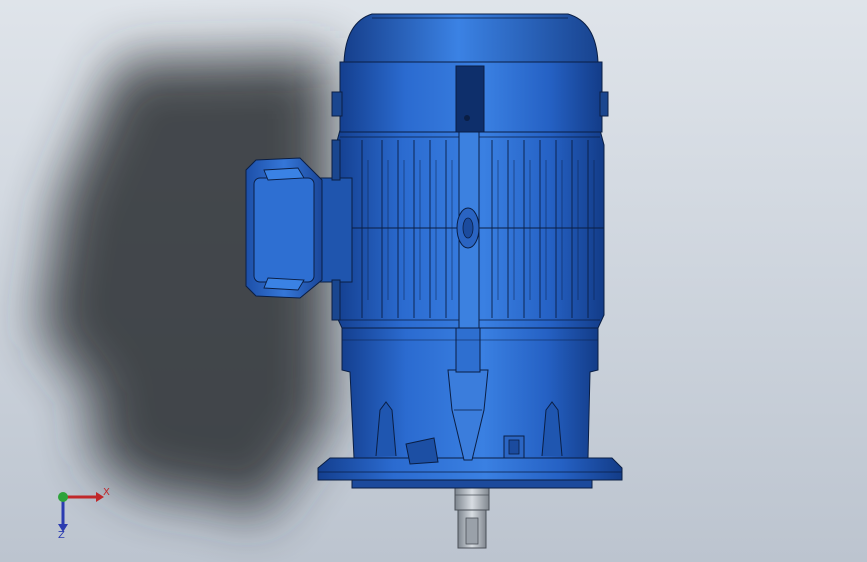 The width and height of the screenshot is (867, 562). What do you see at coordinates (470, 394) in the screenshot?
I see `lower-housing` at bounding box center [470, 394].